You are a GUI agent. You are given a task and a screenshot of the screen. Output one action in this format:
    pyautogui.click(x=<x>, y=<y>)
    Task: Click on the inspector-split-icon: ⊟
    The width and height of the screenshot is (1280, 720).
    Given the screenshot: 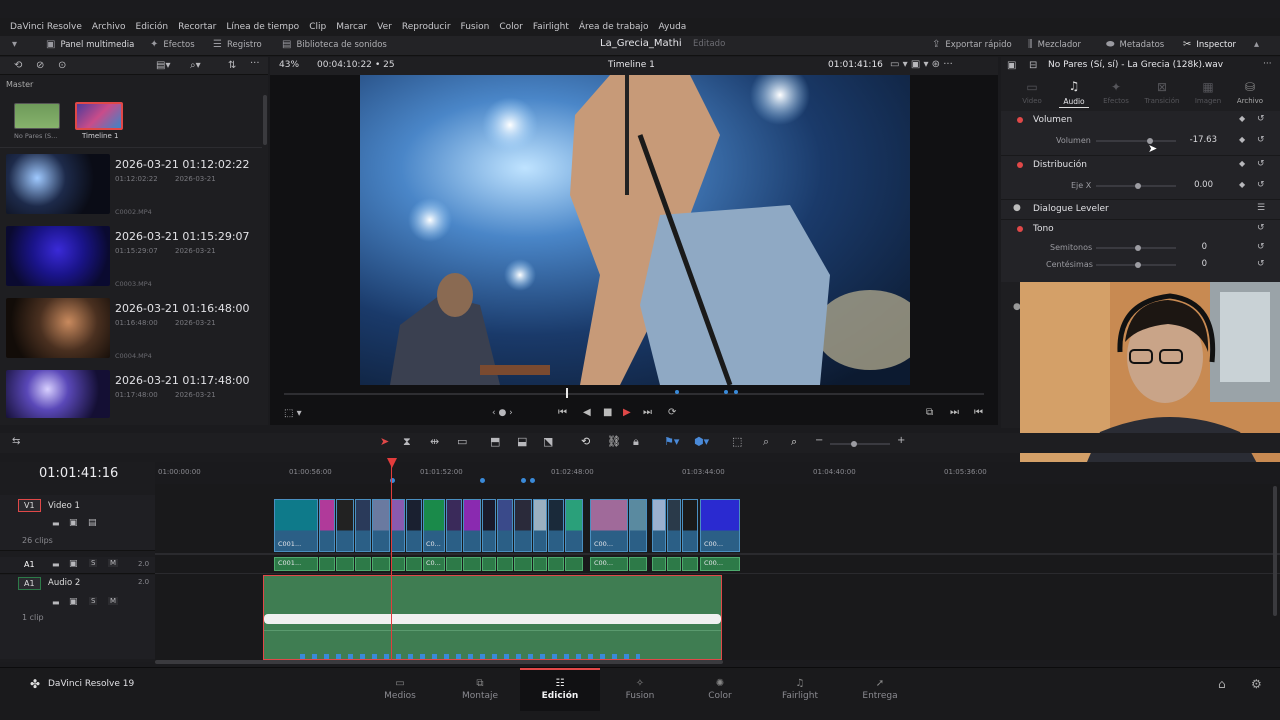 What is the action you would take?
    pyautogui.click(x=1033, y=65)
    